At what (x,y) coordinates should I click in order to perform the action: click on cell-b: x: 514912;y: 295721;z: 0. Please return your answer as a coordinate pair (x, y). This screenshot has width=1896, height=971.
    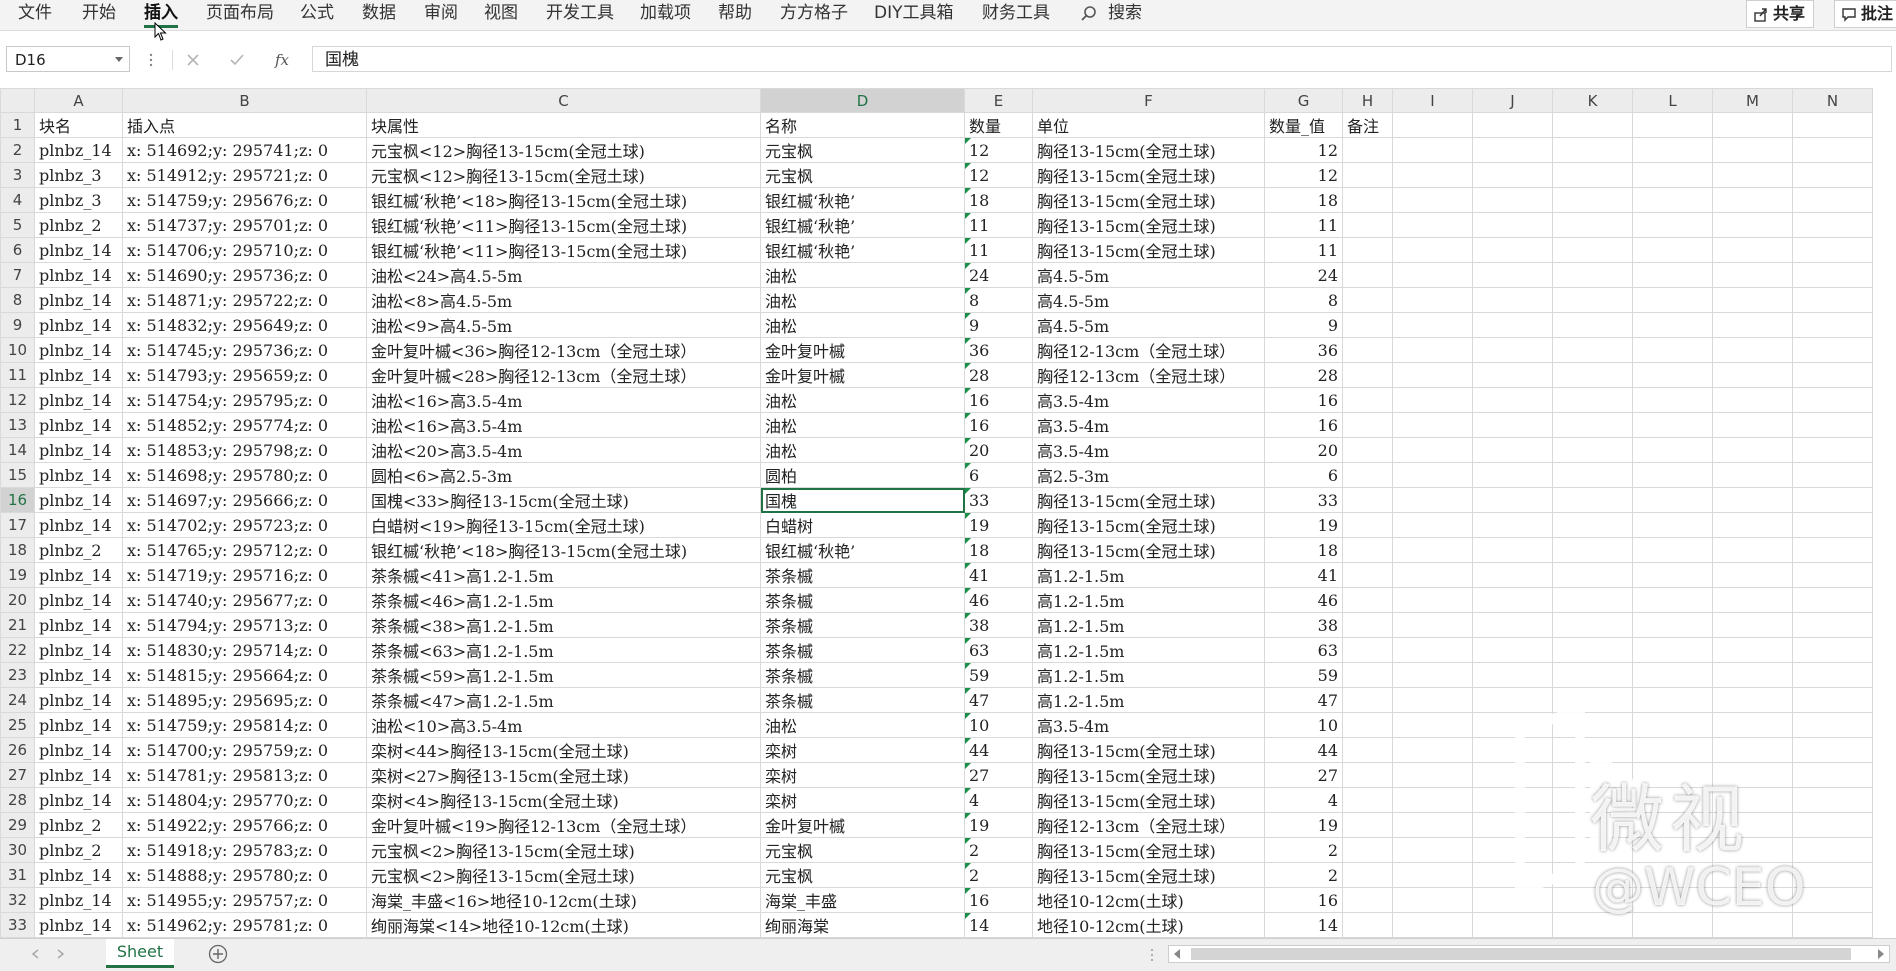
    Looking at the image, I should click on (244, 175).